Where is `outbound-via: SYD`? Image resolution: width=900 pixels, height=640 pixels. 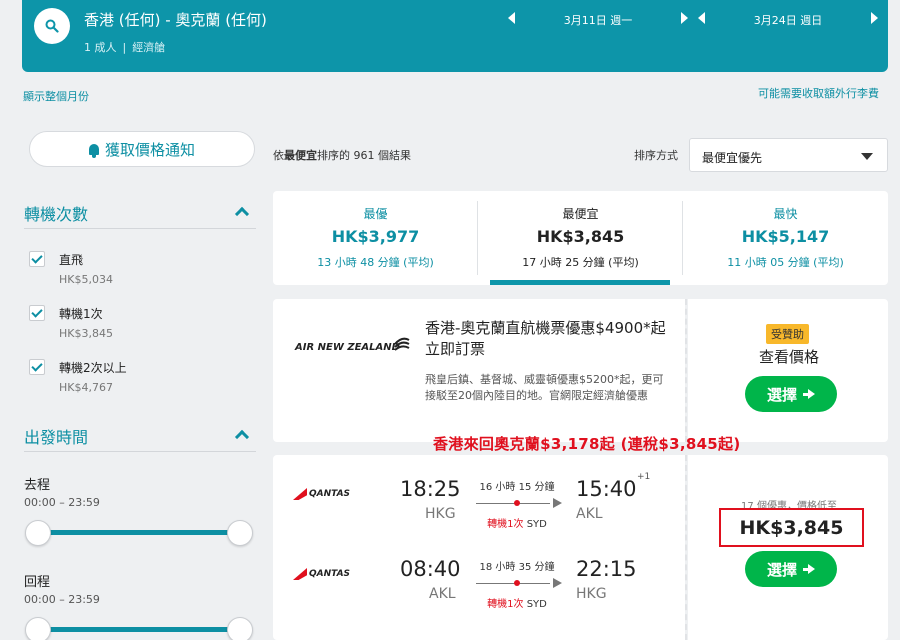 outbound-via: SYD is located at coordinates (536, 524).